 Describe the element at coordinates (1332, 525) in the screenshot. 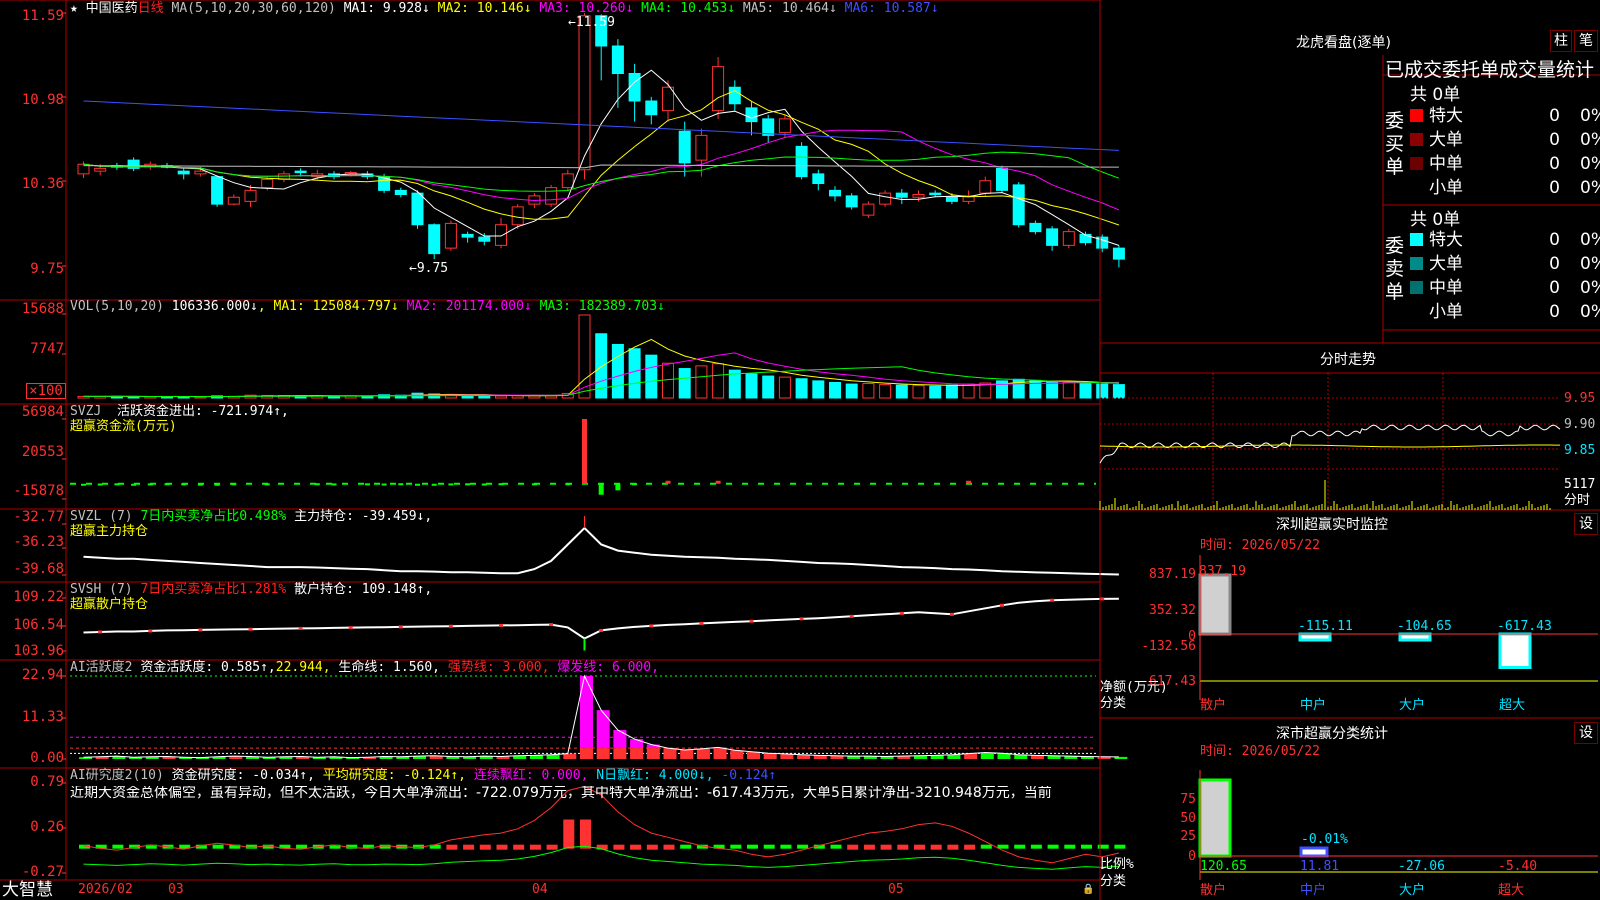

I see `monitor-title: 深圳超赢实时监控` at that location.